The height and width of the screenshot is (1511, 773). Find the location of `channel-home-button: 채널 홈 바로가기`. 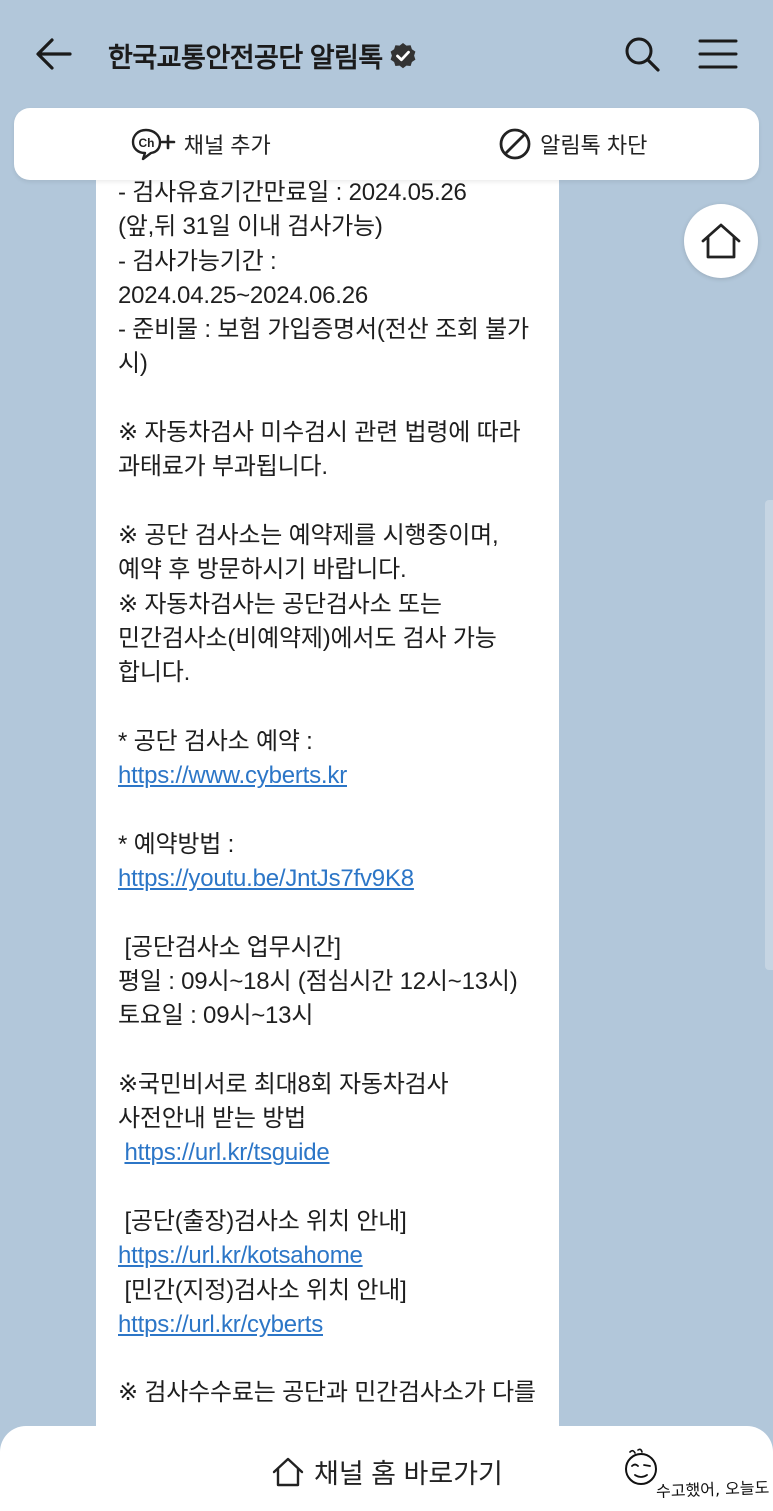

channel-home-button: 채널 홈 바로가기 is located at coordinates (387, 1471).